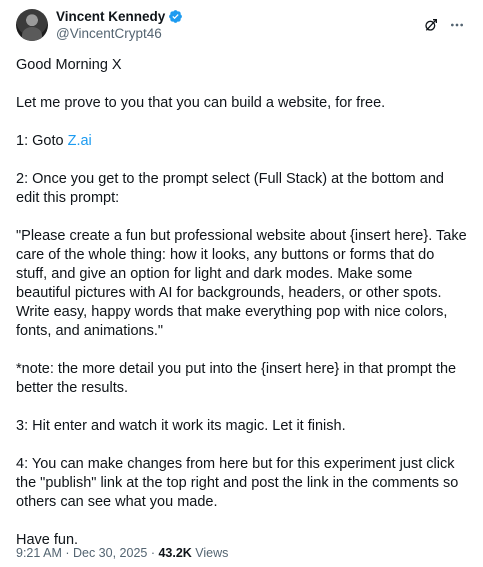  I want to click on display-name-row: Vincent Kennedy, so click(119, 16).